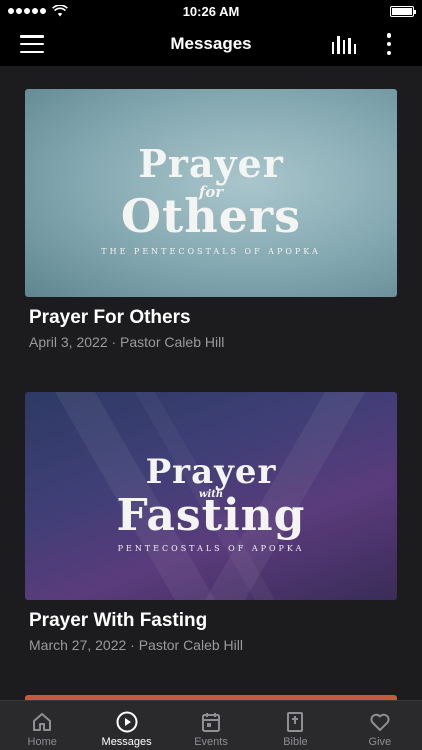  Describe the element at coordinates (126, 742) in the screenshot. I see `tab-label: Messages` at that location.